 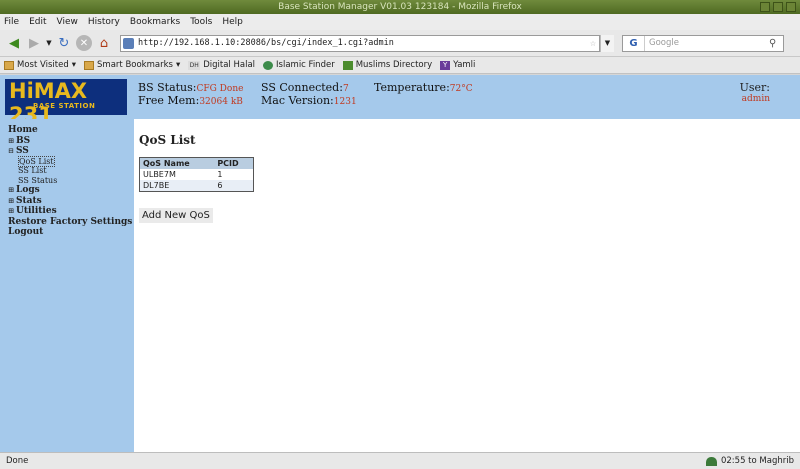 What do you see at coordinates (191, 87) in the screenshot?
I see `bs-status: BS Status:CFG Done` at bounding box center [191, 87].